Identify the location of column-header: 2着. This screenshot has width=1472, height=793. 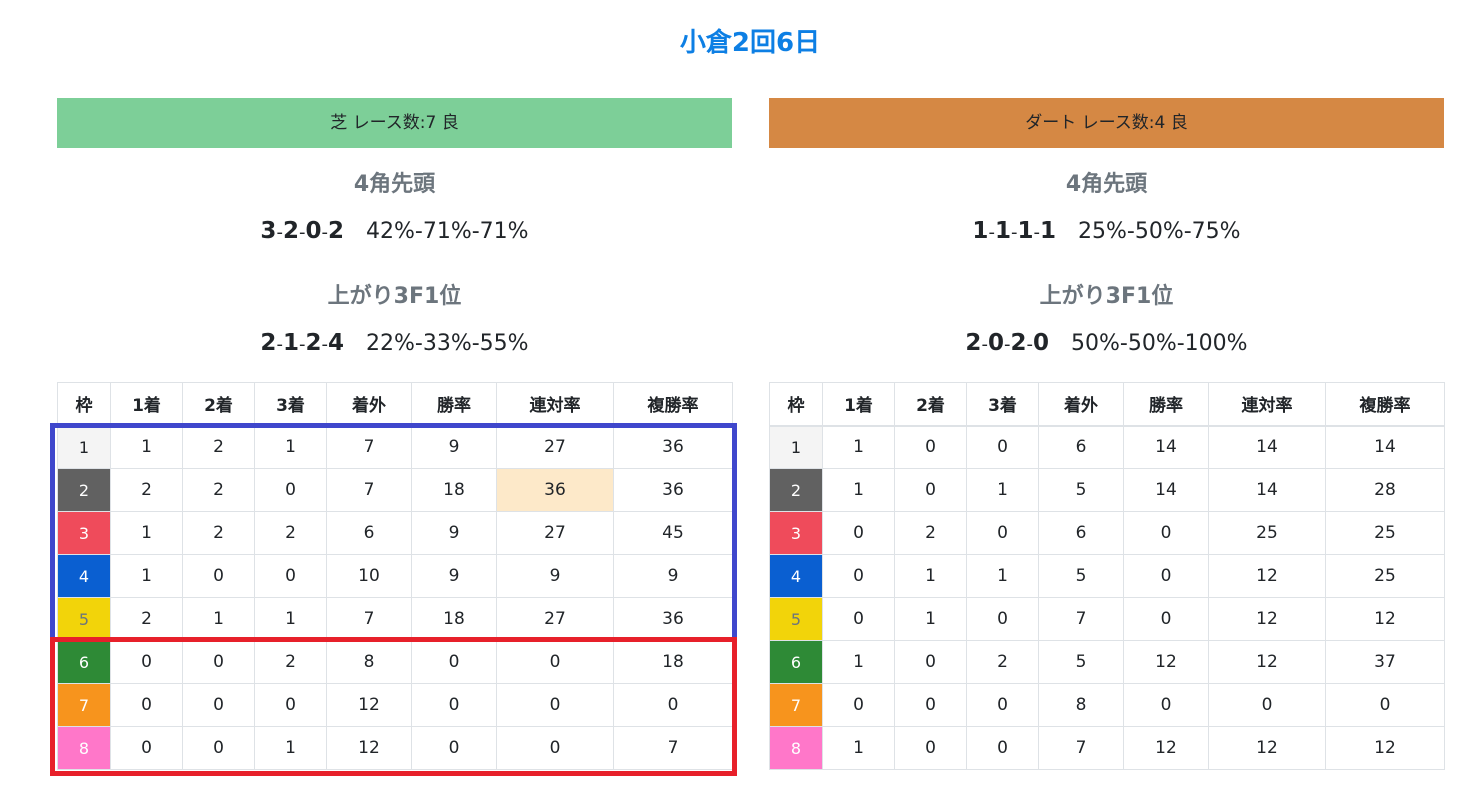
(218, 404).